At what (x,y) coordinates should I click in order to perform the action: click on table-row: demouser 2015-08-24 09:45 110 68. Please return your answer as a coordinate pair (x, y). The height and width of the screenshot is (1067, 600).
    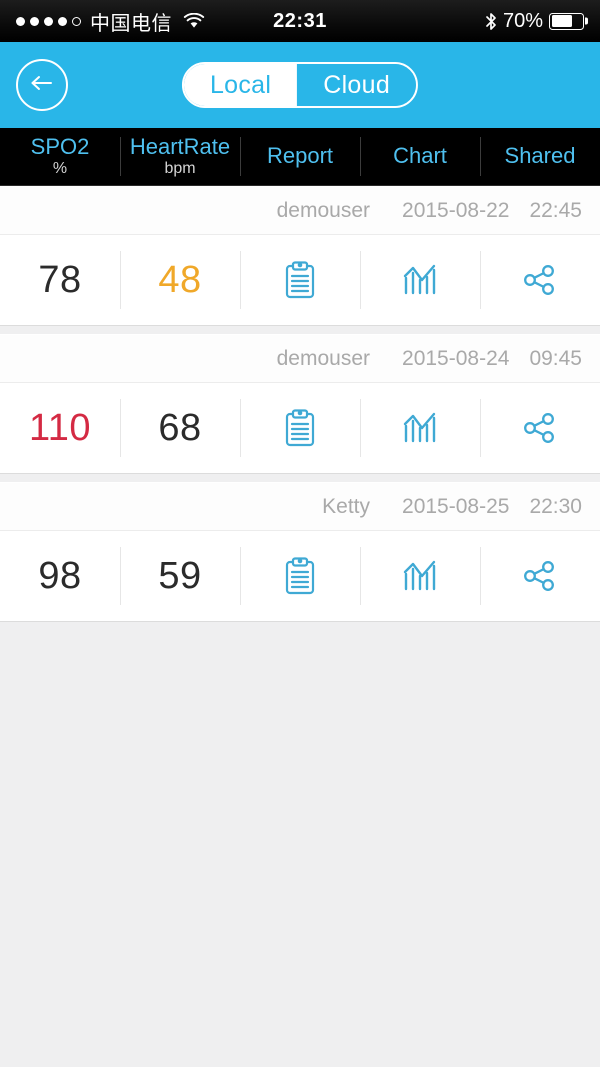
    Looking at the image, I should click on (300, 404).